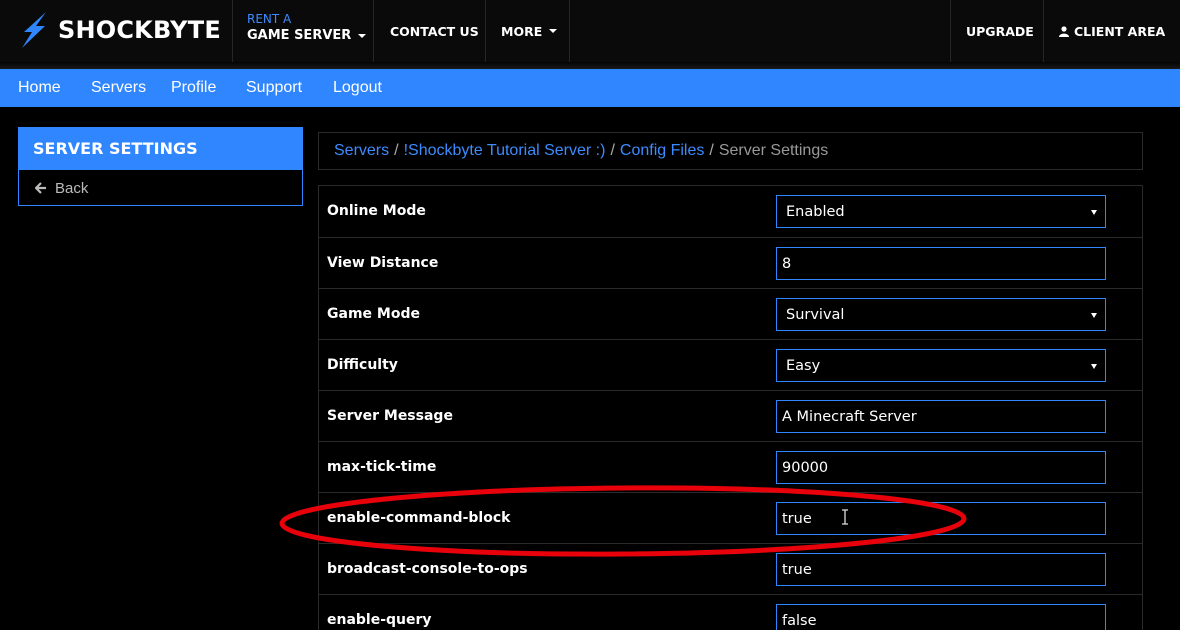 The height and width of the screenshot is (630, 1180). Describe the element at coordinates (941, 467) in the screenshot. I see `max-tick-time-input` at that location.